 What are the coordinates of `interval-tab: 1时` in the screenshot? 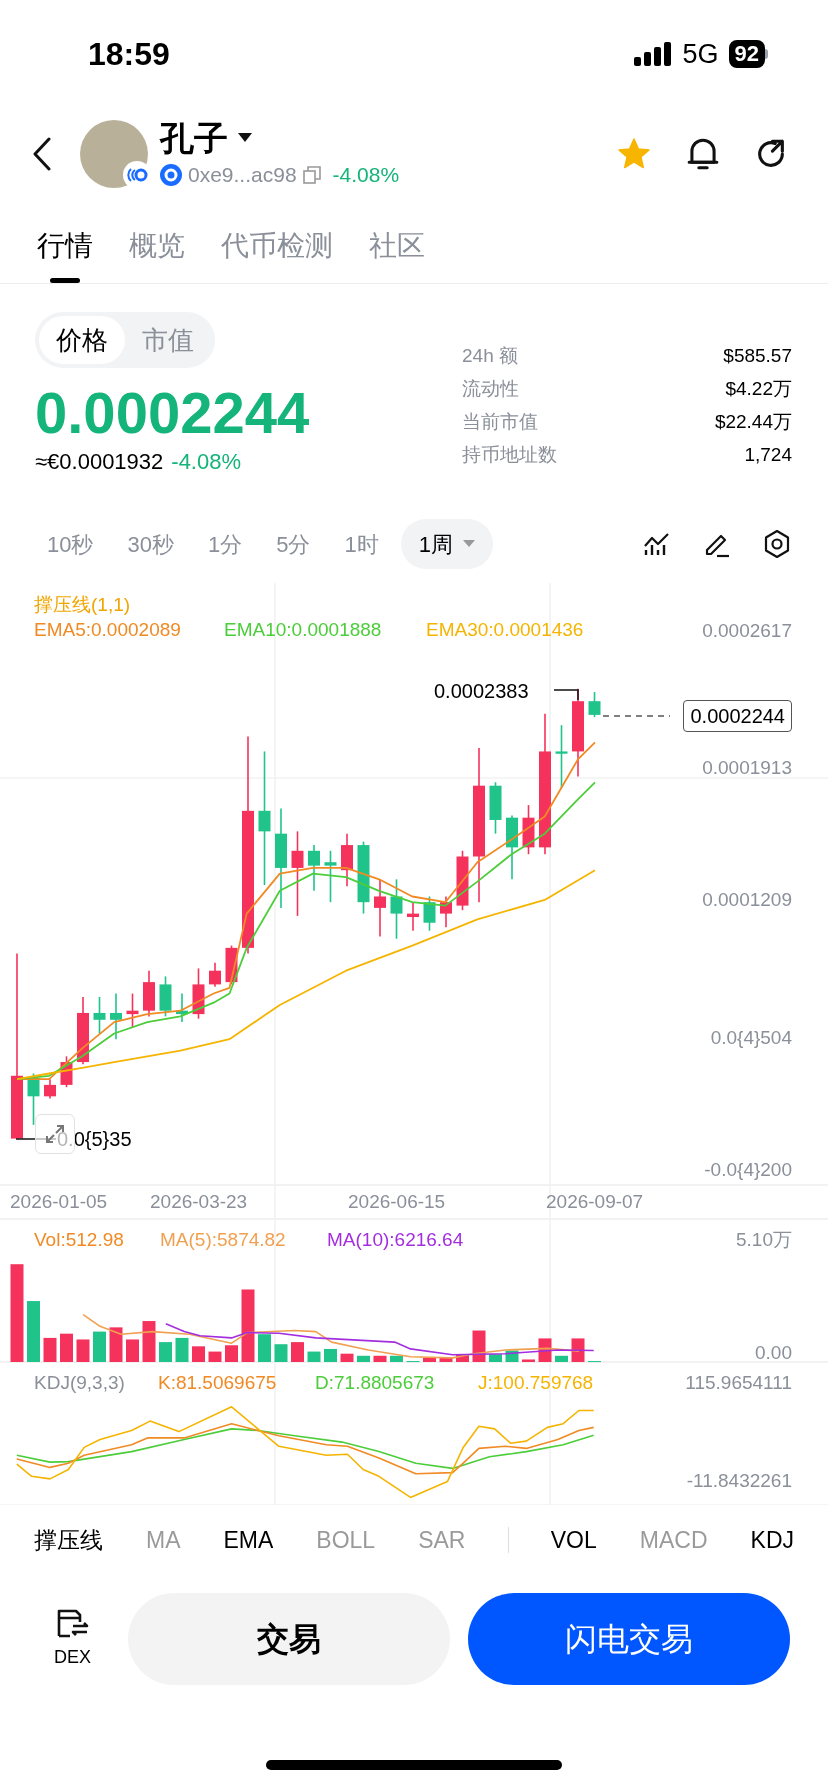 It's located at (361, 544).